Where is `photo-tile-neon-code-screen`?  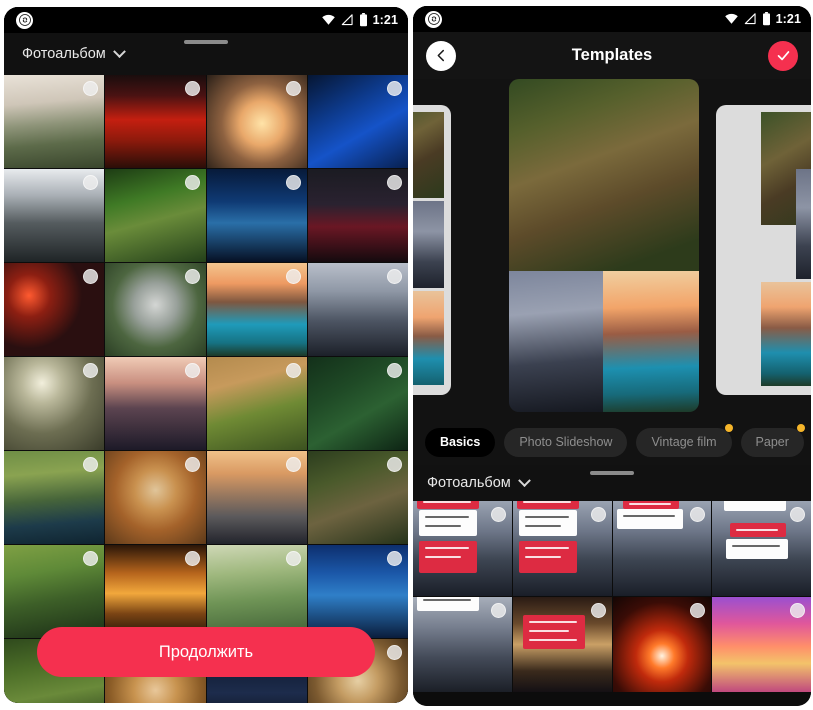
photo-tile-neon-code-screen is located at coordinates (357, 121).